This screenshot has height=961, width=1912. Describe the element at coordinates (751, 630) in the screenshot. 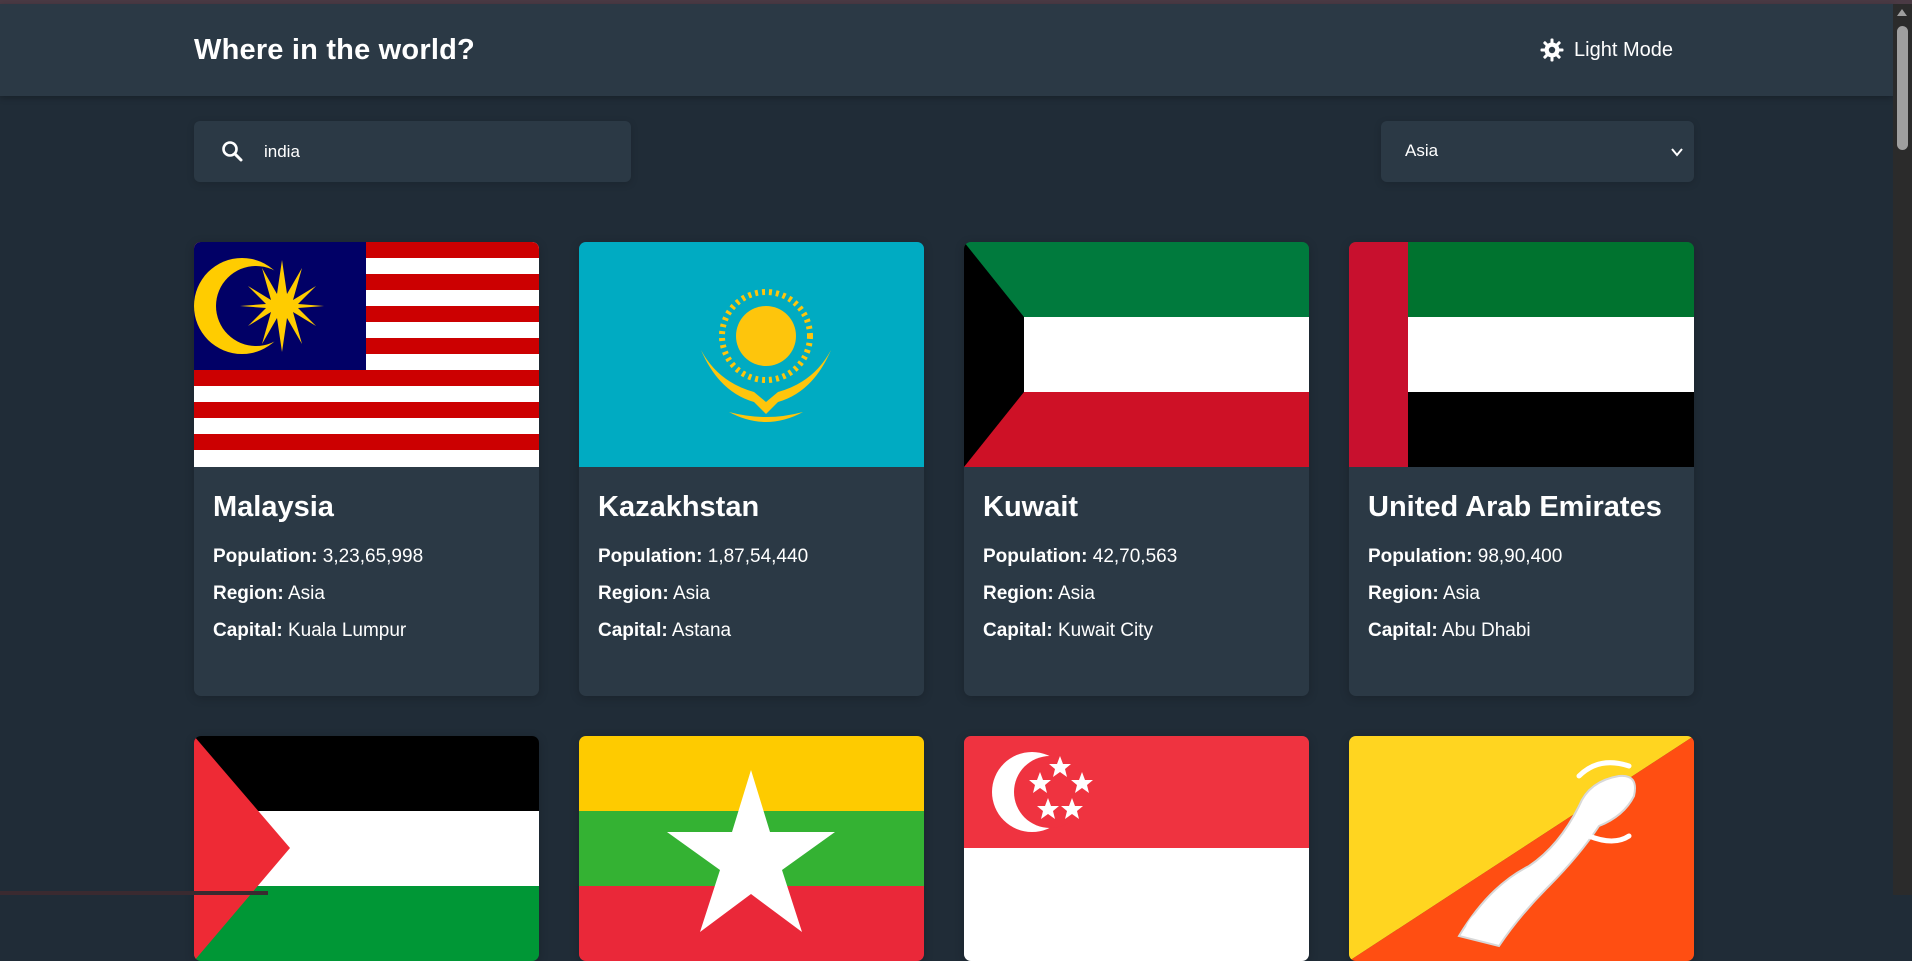

I see `capital-row: Capital: Astana` at that location.